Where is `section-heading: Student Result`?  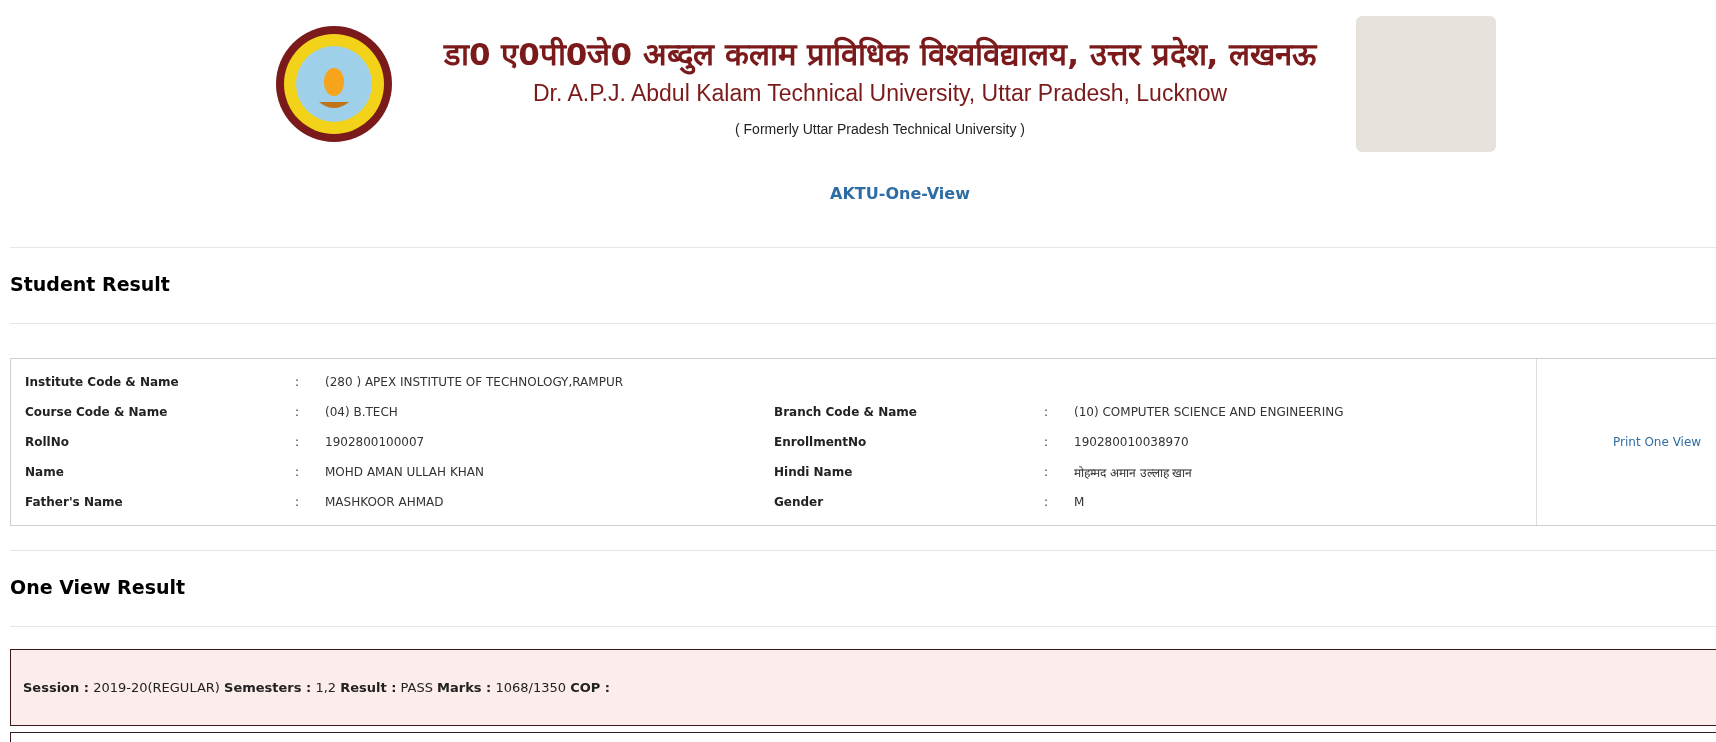 section-heading: Student Result is located at coordinates (90, 284).